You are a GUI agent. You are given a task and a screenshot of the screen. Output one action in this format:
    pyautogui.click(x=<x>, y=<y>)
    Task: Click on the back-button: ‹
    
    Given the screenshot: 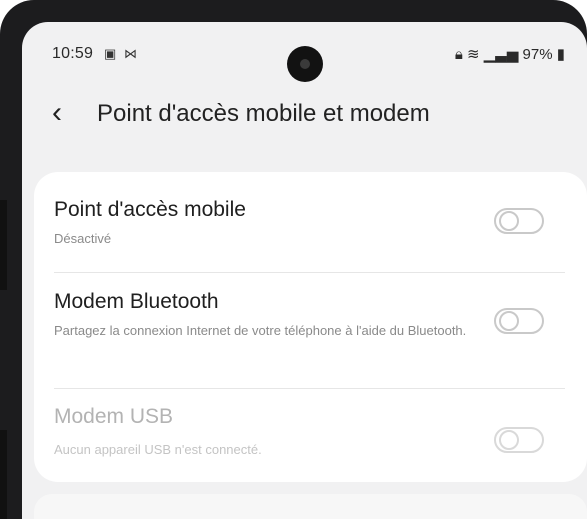 What is the action you would take?
    pyautogui.click(x=67, y=115)
    